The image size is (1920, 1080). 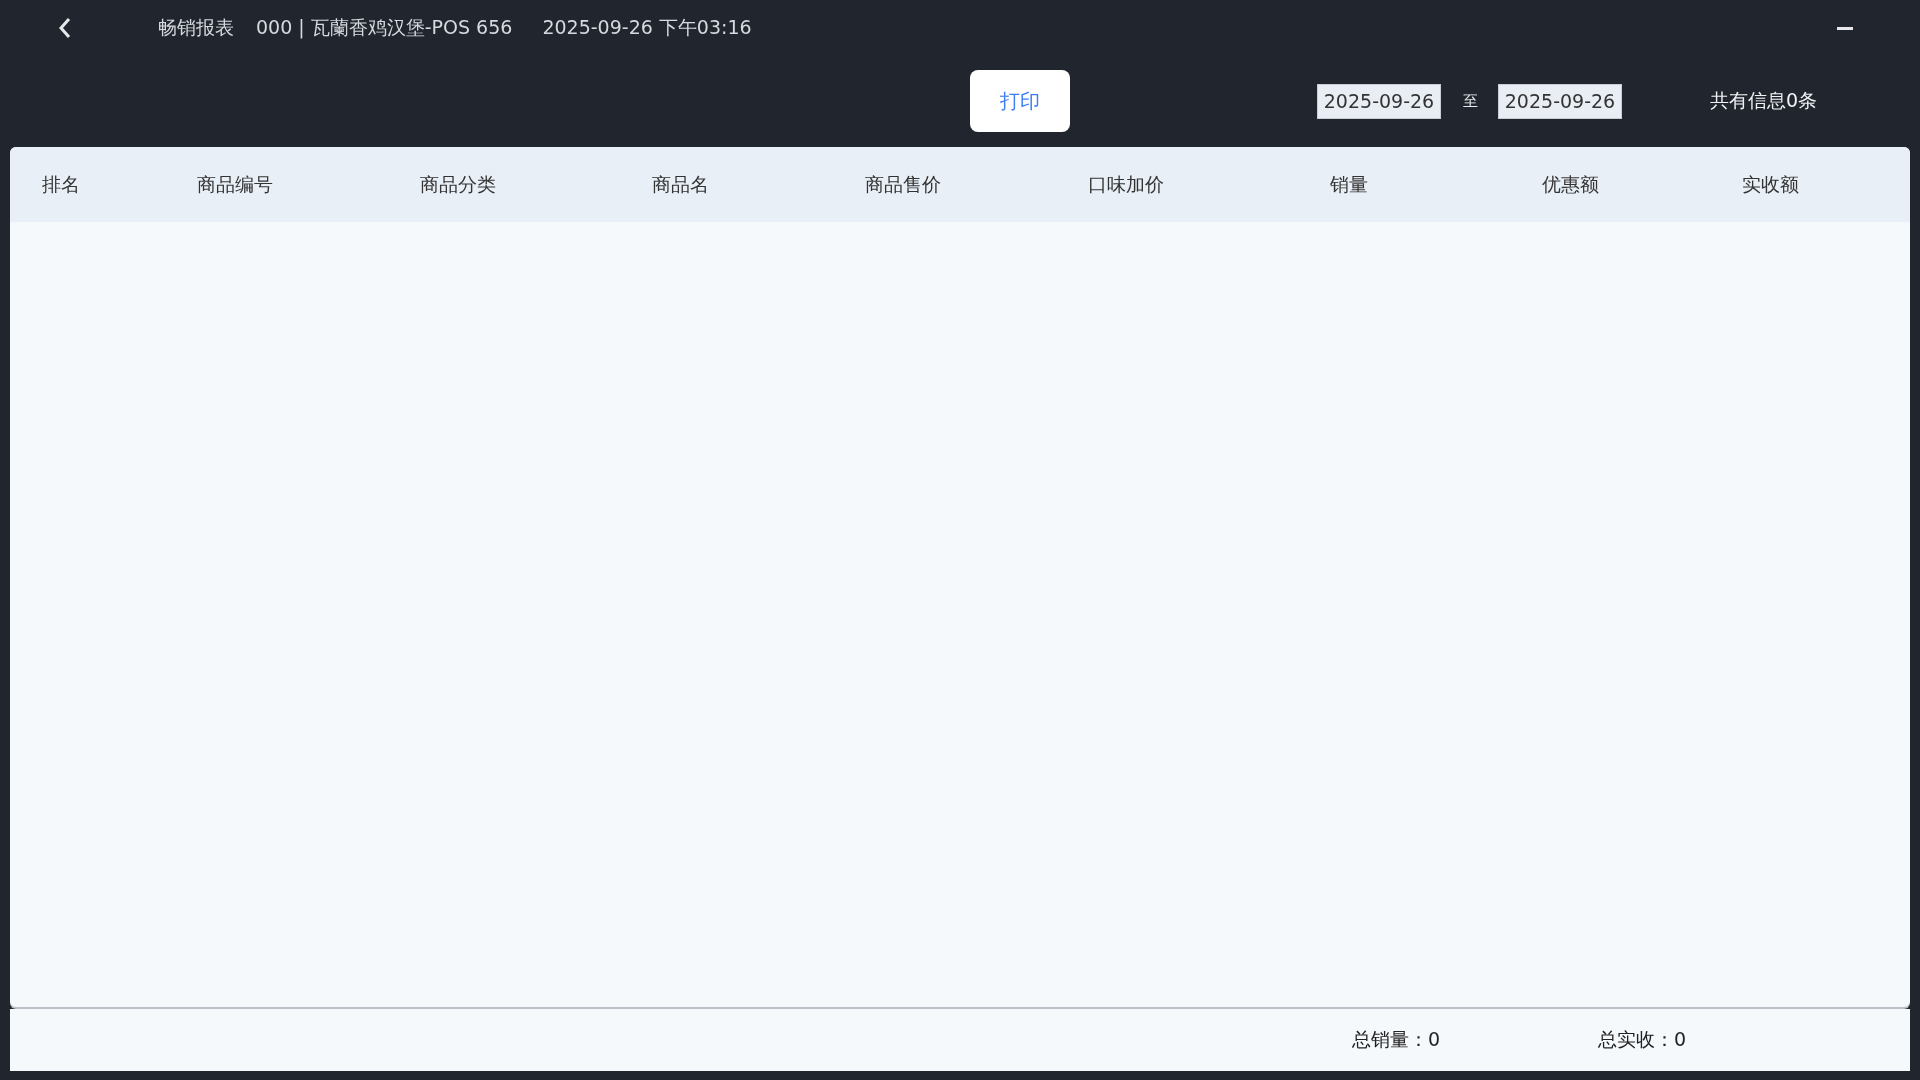 What do you see at coordinates (1020, 101) in the screenshot?
I see `print-button: 打印` at bounding box center [1020, 101].